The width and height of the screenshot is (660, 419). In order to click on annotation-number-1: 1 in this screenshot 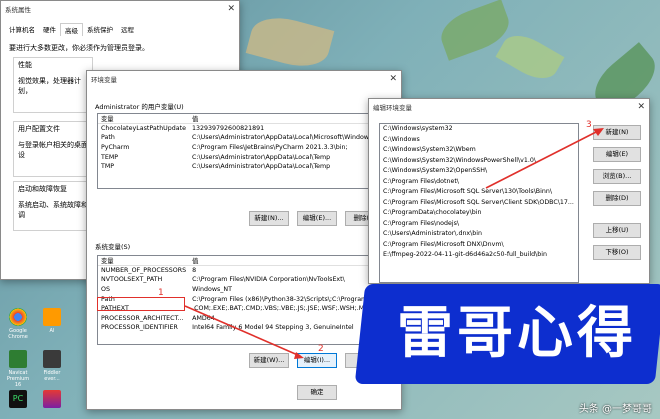, I will do `click(161, 293)`.